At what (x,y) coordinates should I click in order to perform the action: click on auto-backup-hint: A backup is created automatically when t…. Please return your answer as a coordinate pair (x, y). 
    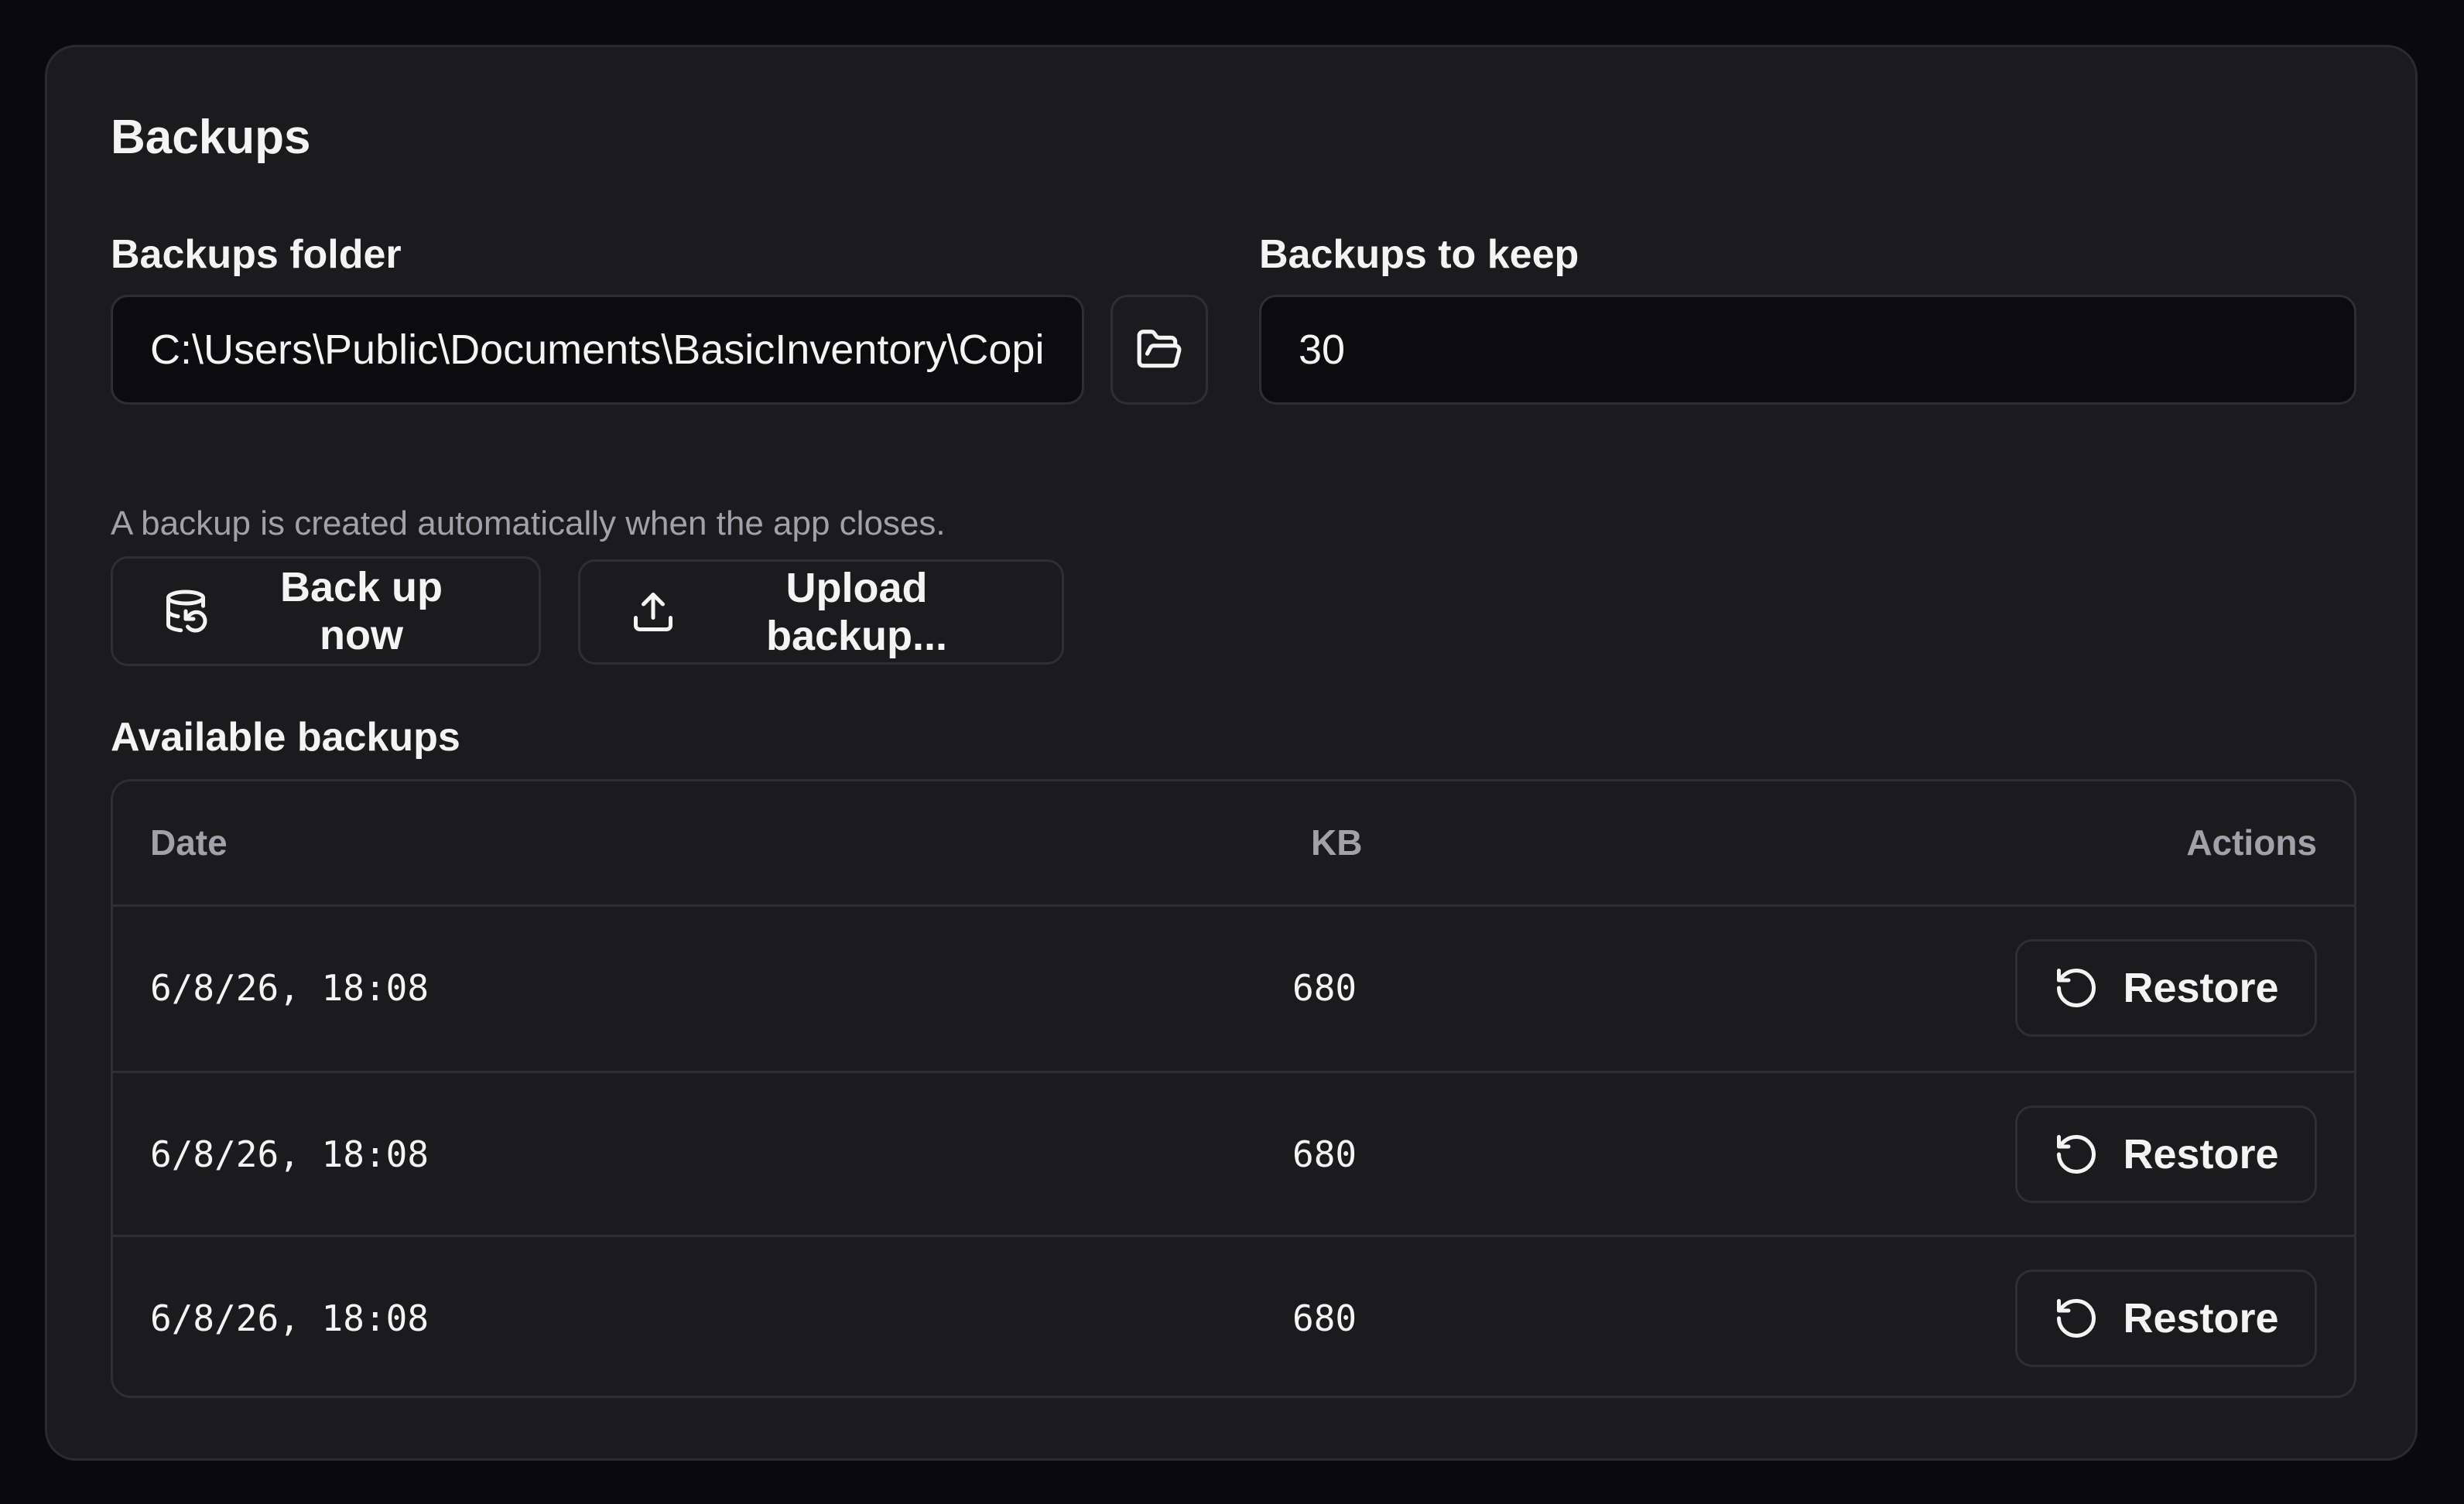
    Looking at the image, I should click on (528, 523).